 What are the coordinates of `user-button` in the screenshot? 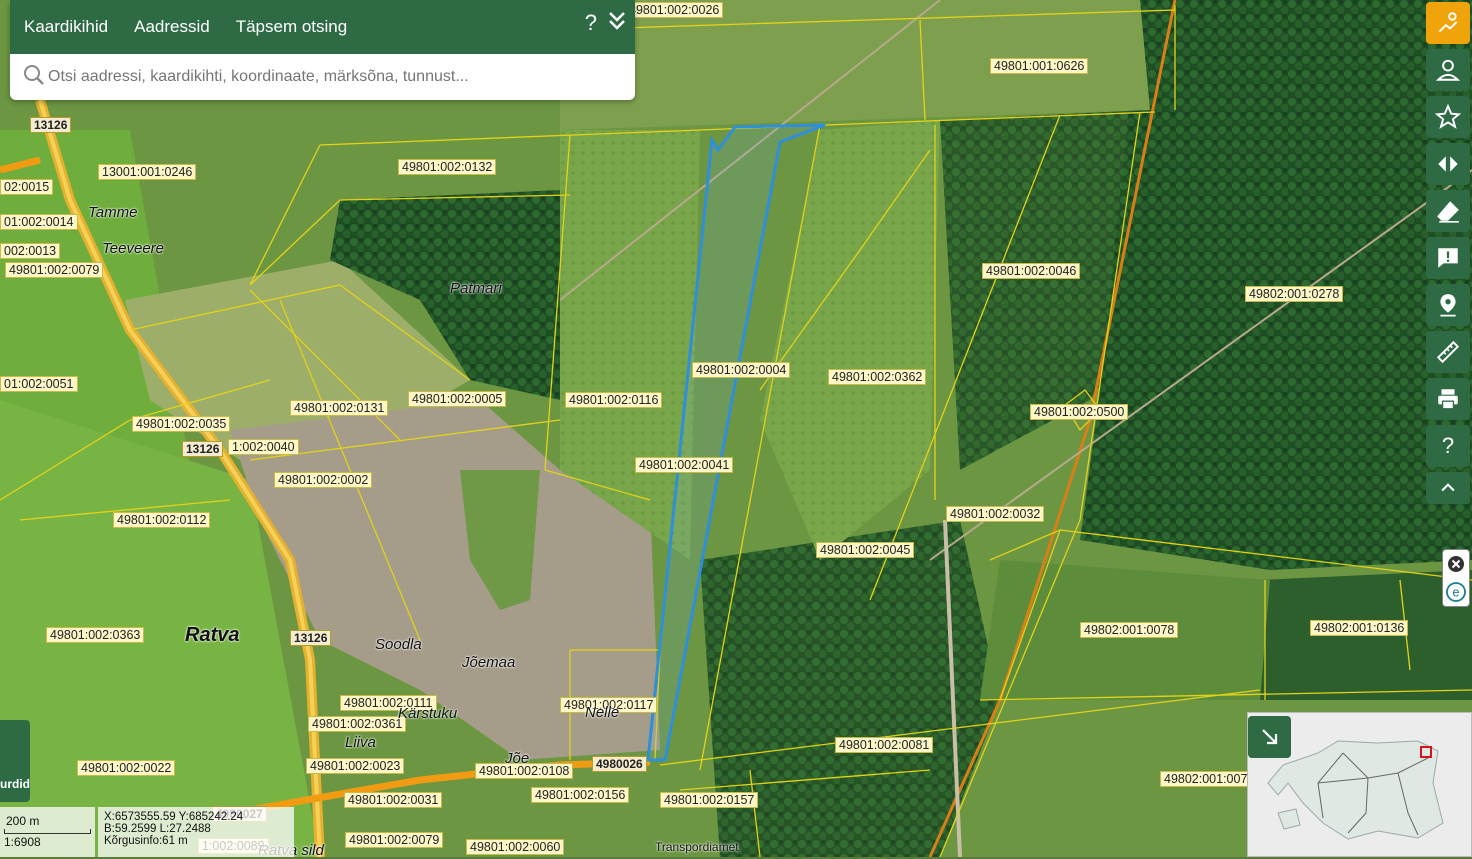 It's located at (1448, 70).